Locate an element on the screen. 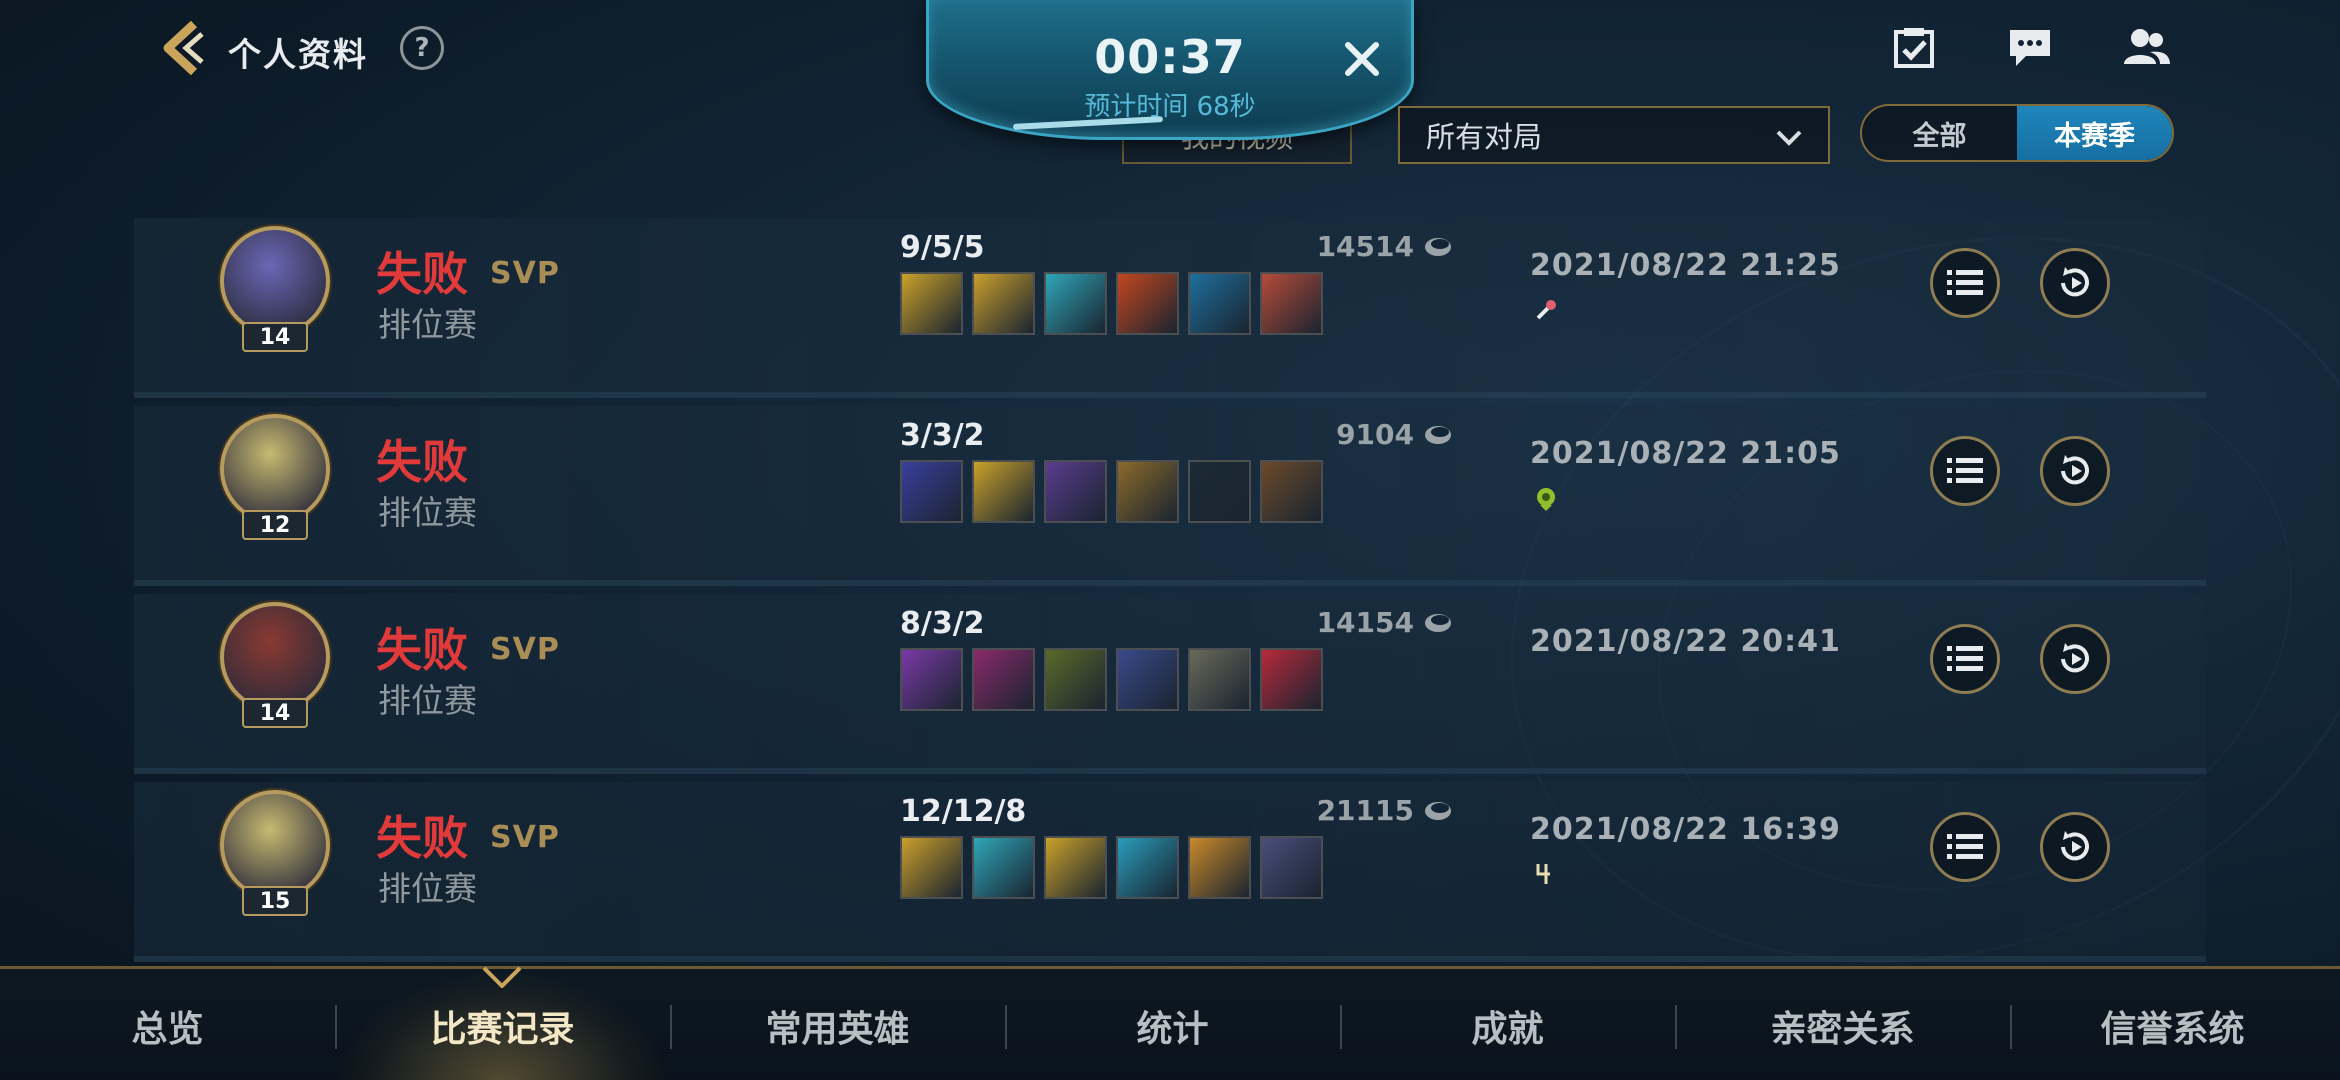 The image size is (2340, 1080). scope-toggle: 全部 本赛季 is located at coordinates (2017, 133).